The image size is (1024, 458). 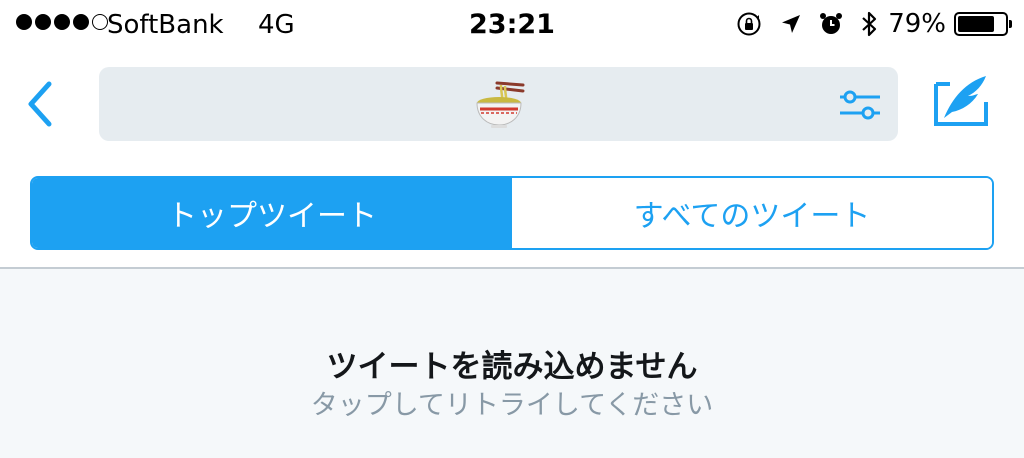 I want to click on search-field, so click(x=498, y=104).